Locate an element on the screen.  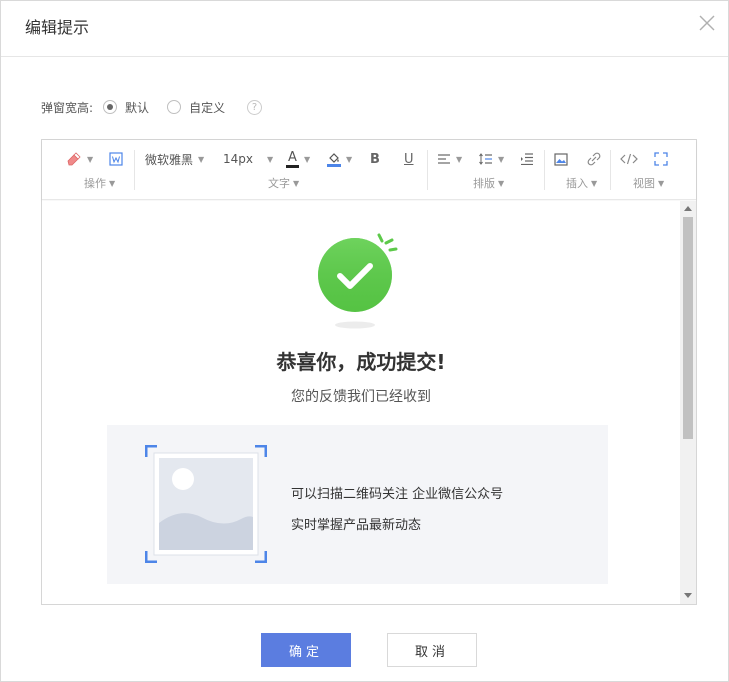
toolbar-group-operate: 操作 ▼ is located at coordinates (99, 183).